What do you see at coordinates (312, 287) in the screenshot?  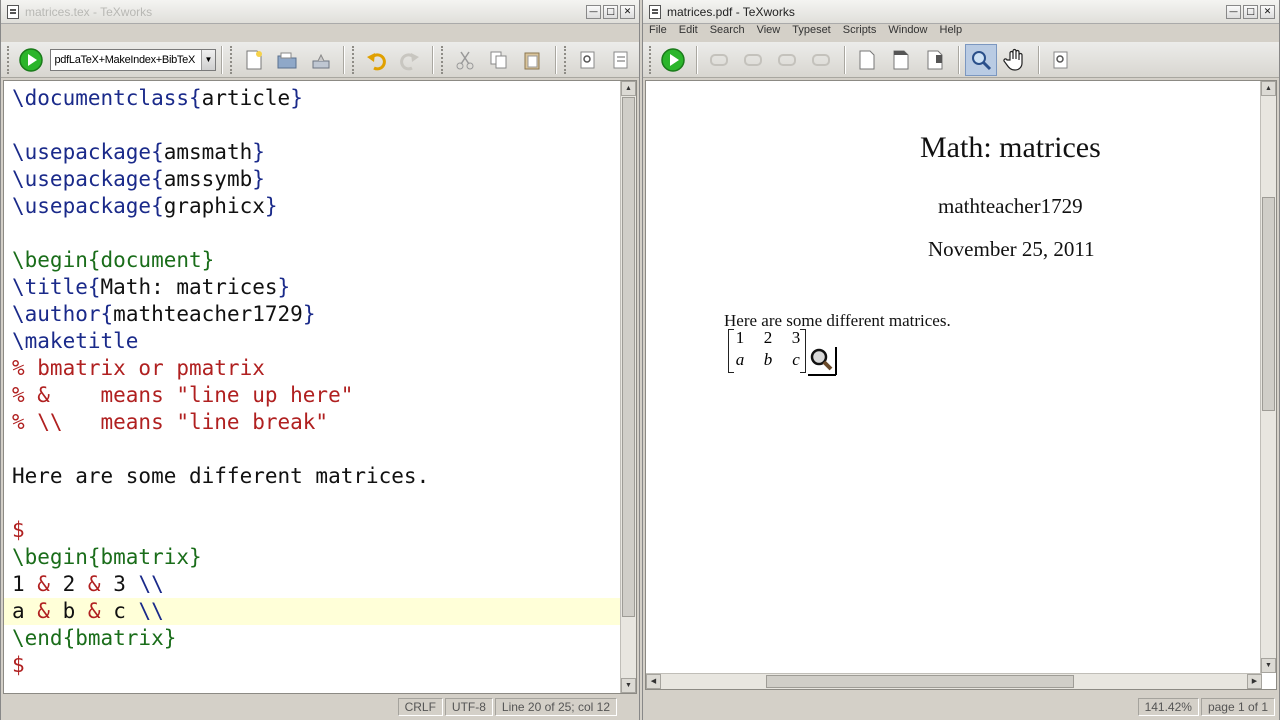 I see `code-line: \title{Math: matrices}` at bounding box center [312, 287].